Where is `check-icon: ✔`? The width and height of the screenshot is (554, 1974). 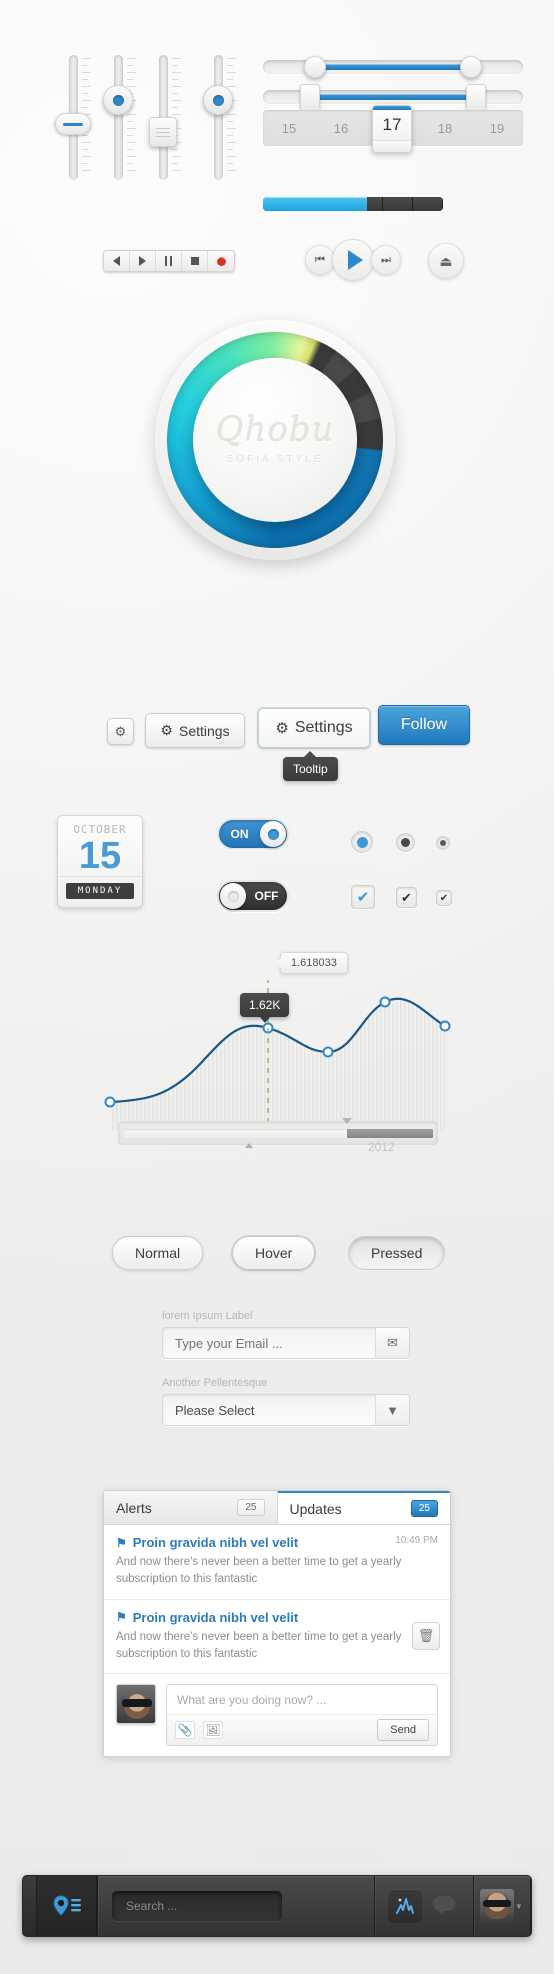 check-icon: ✔ is located at coordinates (363, 897).